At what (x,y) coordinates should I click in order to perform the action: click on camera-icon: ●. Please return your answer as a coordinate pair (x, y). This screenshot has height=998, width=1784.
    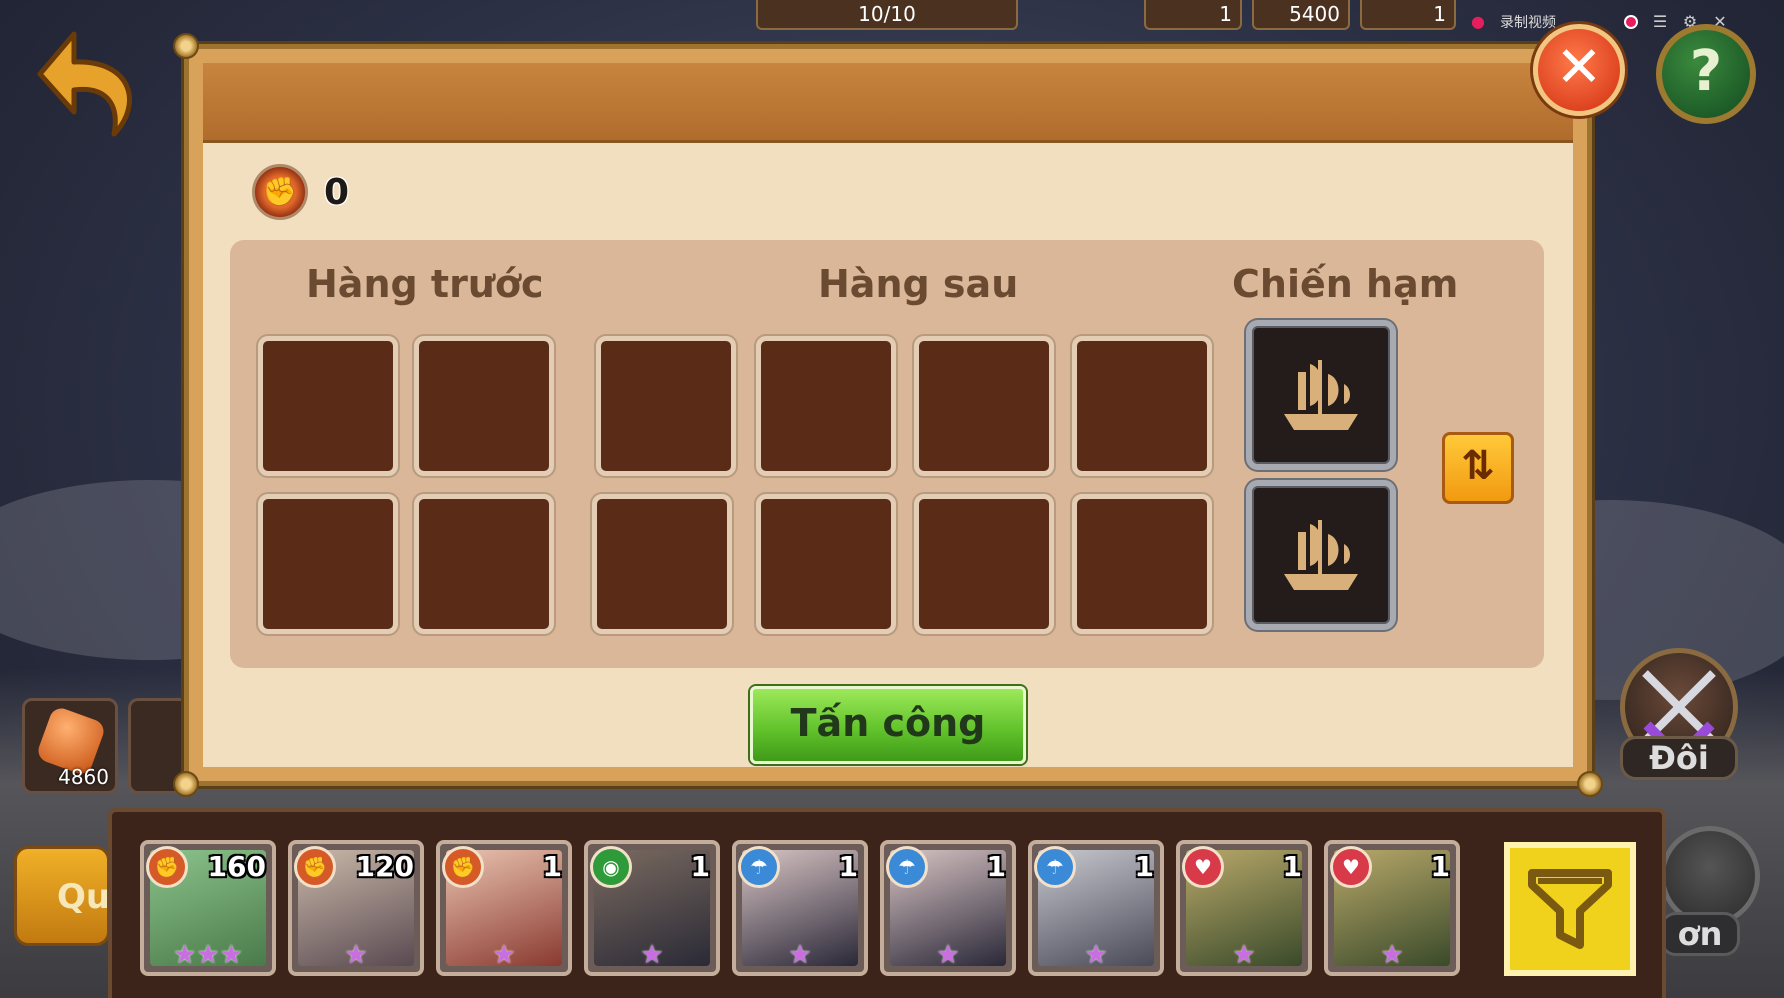
    Looking at the image, I should click on (1478, 21).